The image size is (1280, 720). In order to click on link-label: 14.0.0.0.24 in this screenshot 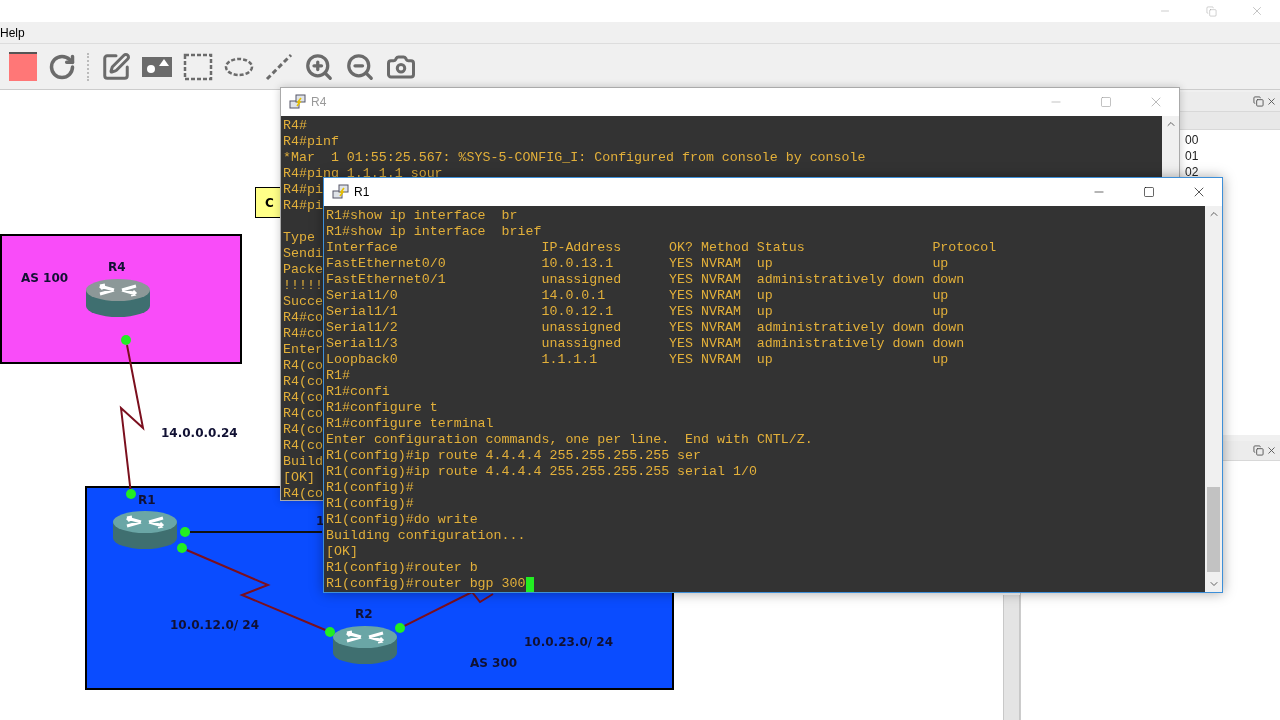, I will do `click(199, 433)`.